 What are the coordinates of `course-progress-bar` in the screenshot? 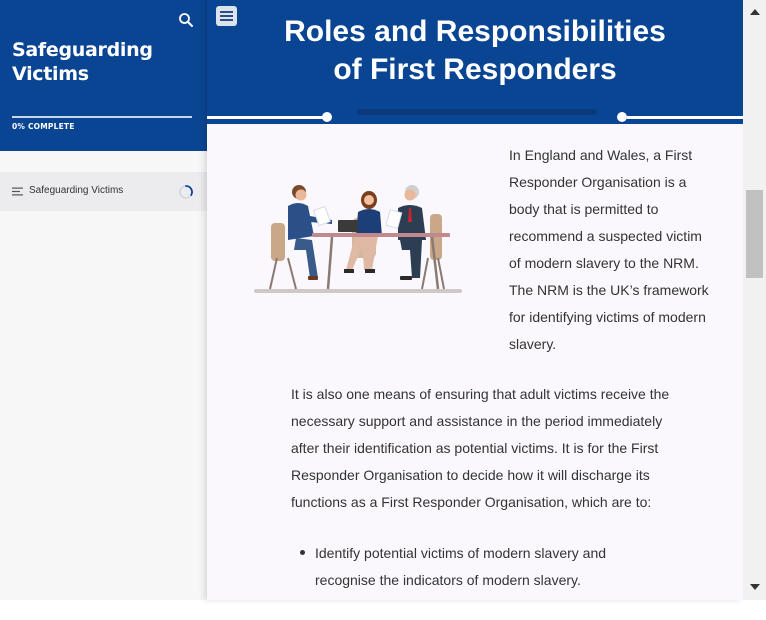 It's located at (102, 117).